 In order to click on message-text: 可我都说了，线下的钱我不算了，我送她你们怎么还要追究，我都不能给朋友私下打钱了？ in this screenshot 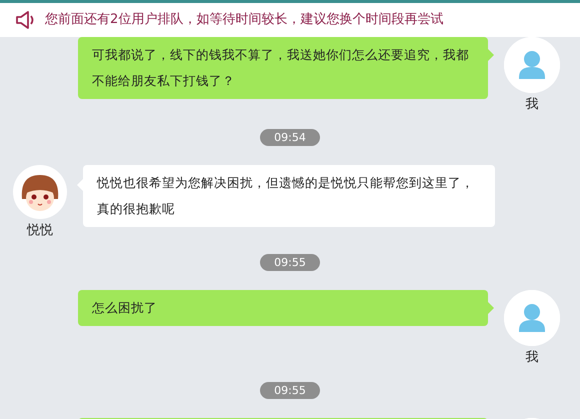, I will do `click(280, 67)`.